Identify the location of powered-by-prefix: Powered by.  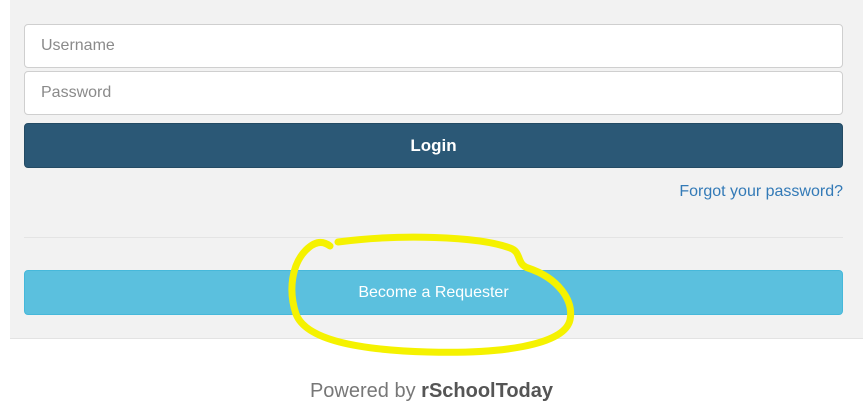
(362, 391).